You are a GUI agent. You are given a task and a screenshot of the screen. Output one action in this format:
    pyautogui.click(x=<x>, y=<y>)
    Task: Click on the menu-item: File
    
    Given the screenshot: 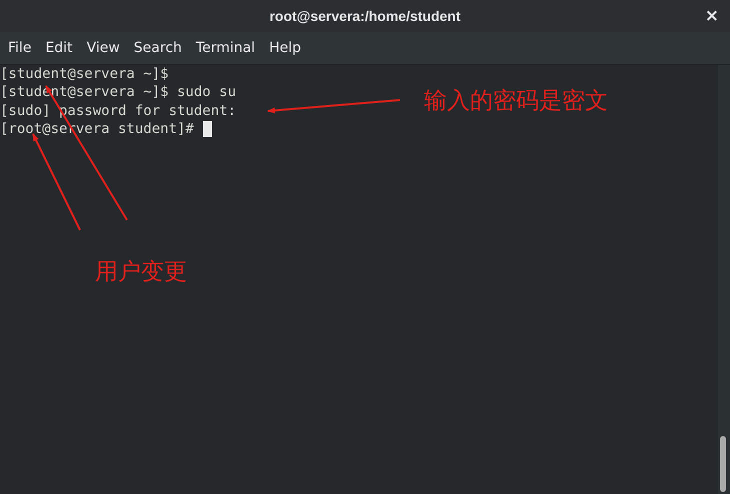 What is the action you would take?
    pyautogui.click(x=19, y=48)
    